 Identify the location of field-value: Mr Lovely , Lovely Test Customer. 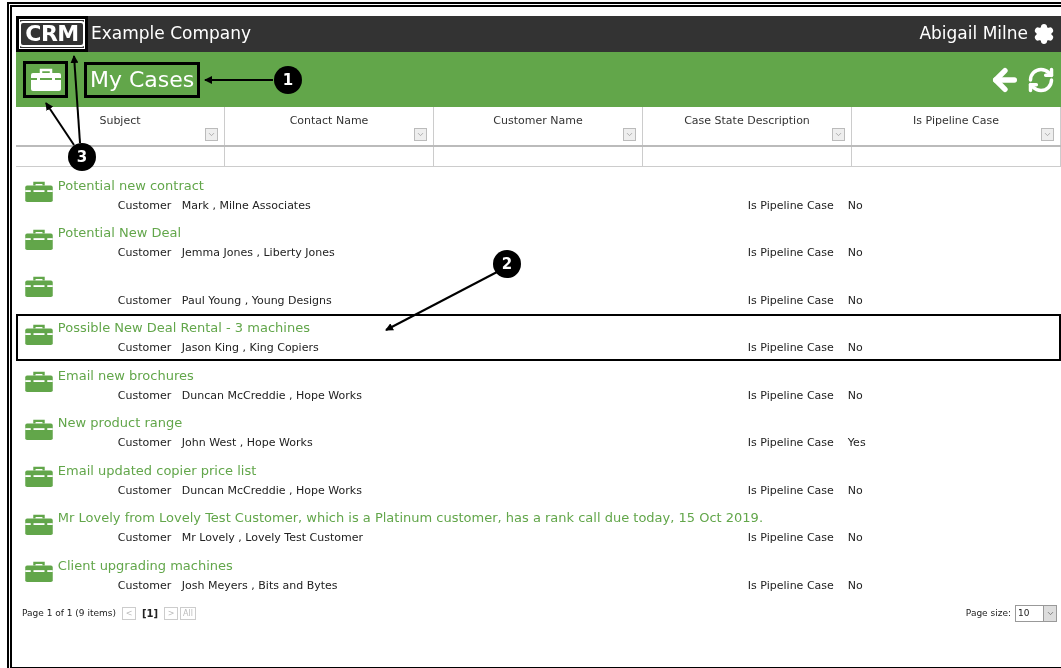
(272, 538).